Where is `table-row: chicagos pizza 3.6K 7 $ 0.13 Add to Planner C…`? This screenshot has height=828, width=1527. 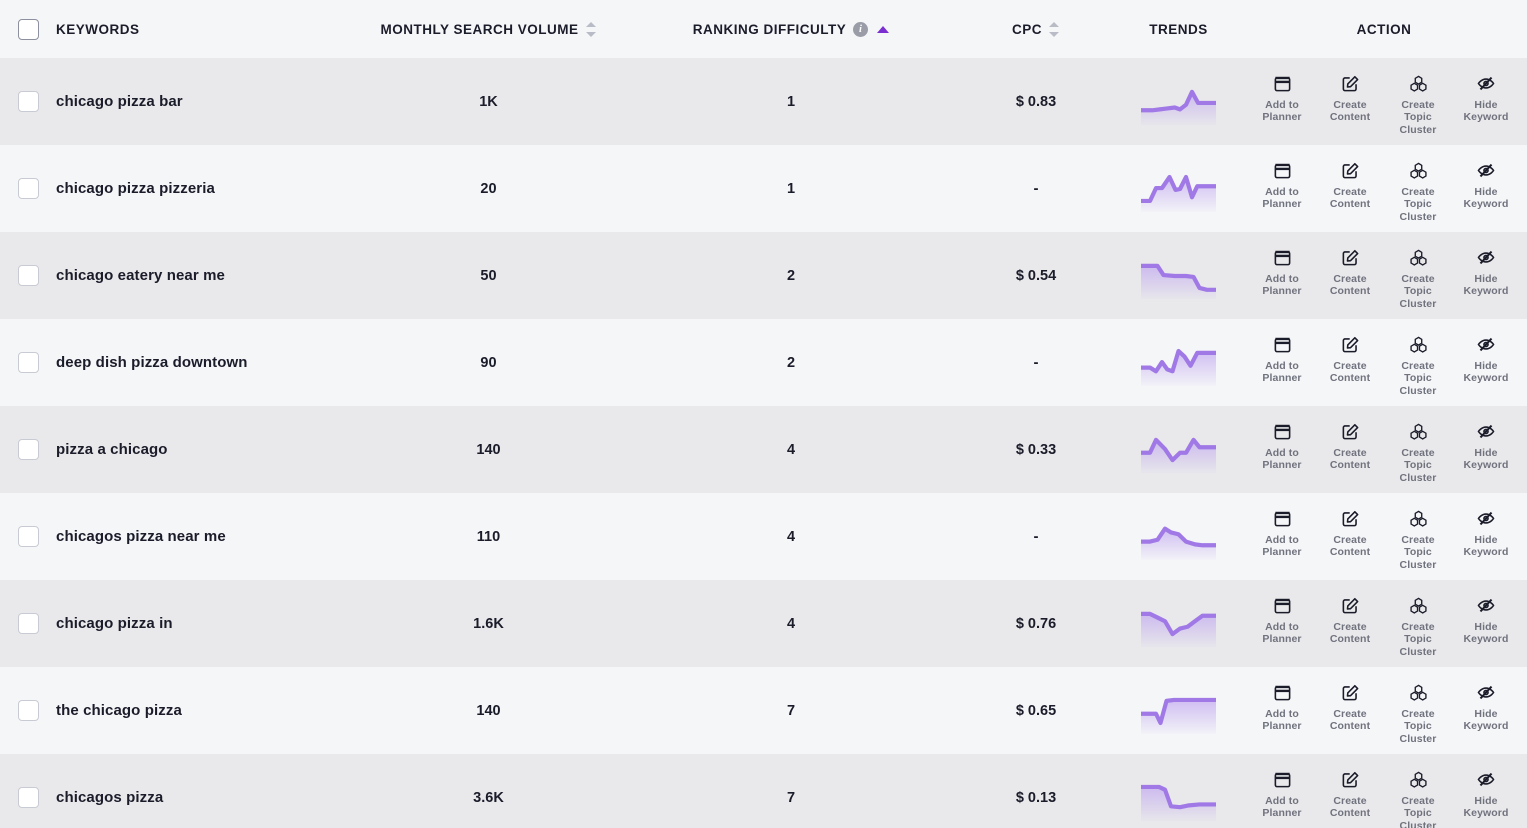 table-row: chicagos pizza 3.6K 7 $ 0.13 Add to Planner C… is located at coordinates (763, 791).